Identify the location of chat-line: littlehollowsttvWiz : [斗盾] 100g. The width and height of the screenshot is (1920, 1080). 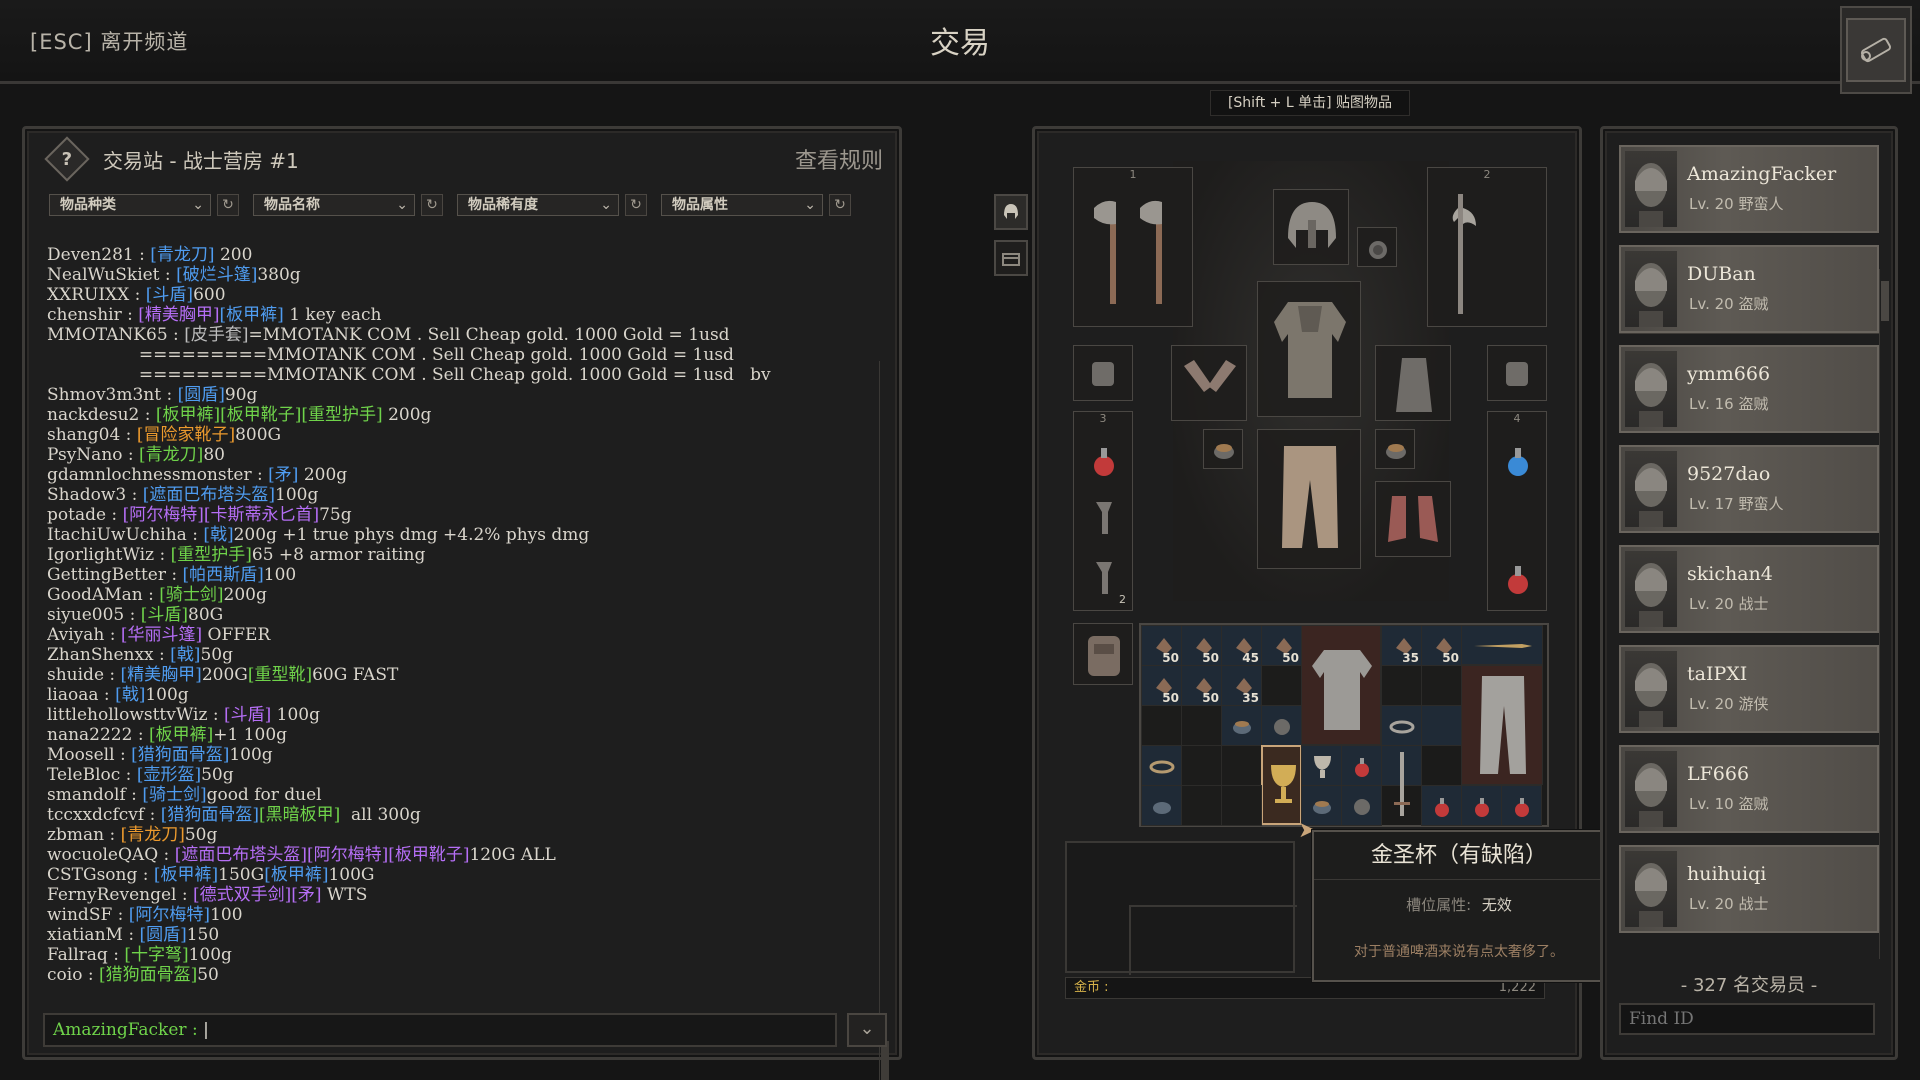
(409, 715).